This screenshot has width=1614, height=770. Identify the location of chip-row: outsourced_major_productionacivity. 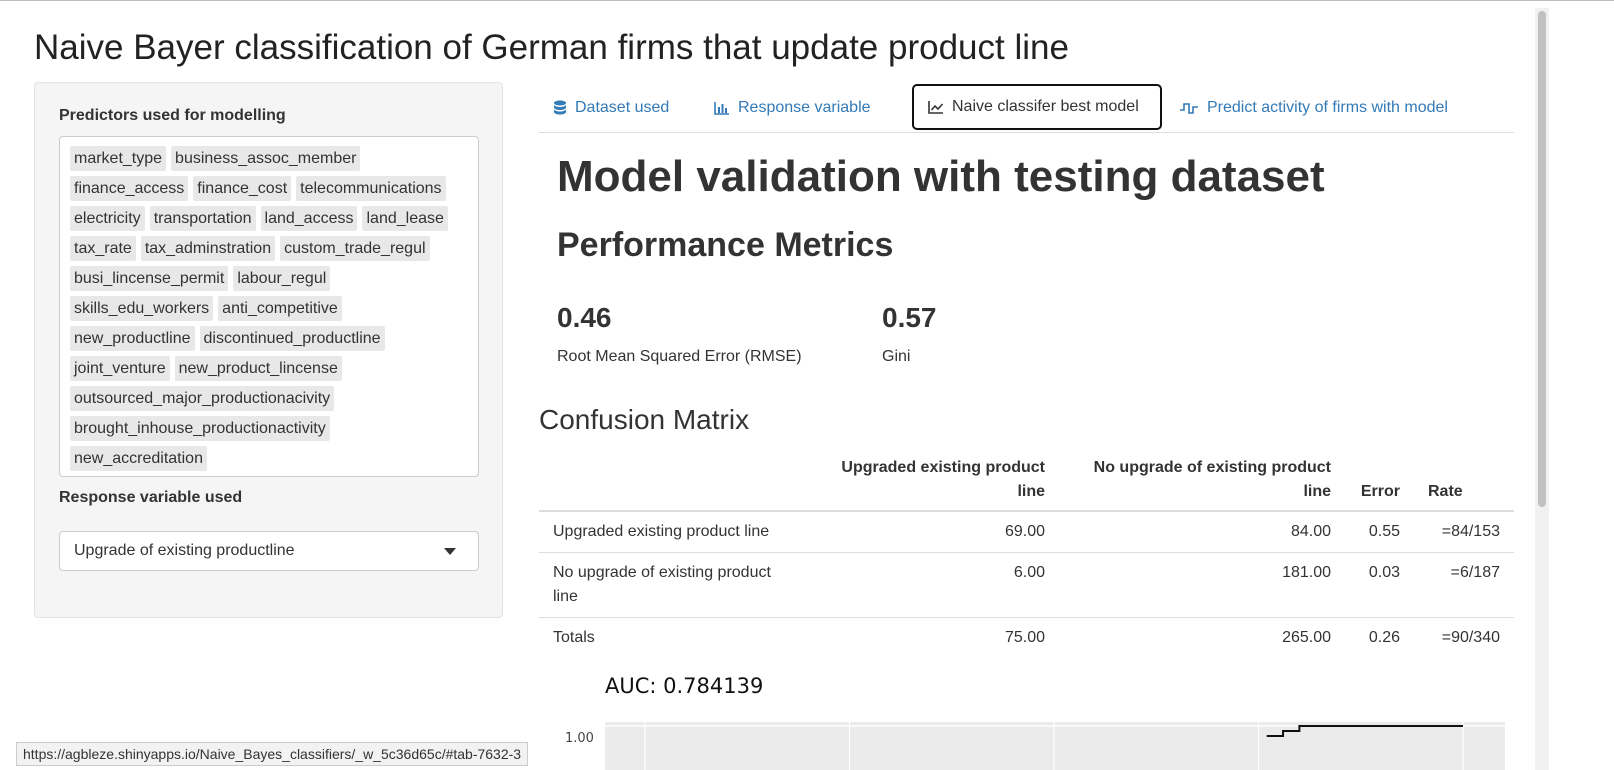
(269, 398).